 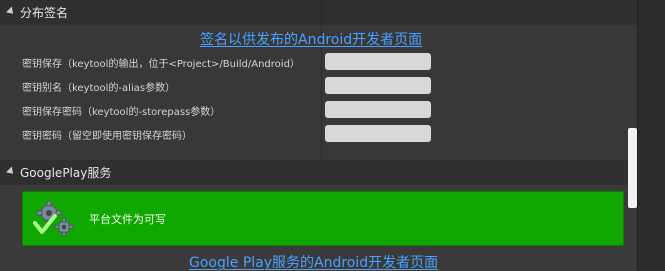 What do you see at coordinates (313, 261) in the screenshot?
I see `google-play-docs-link: Google Play服务的Android开发者页面` at bounding box center [313, 261].